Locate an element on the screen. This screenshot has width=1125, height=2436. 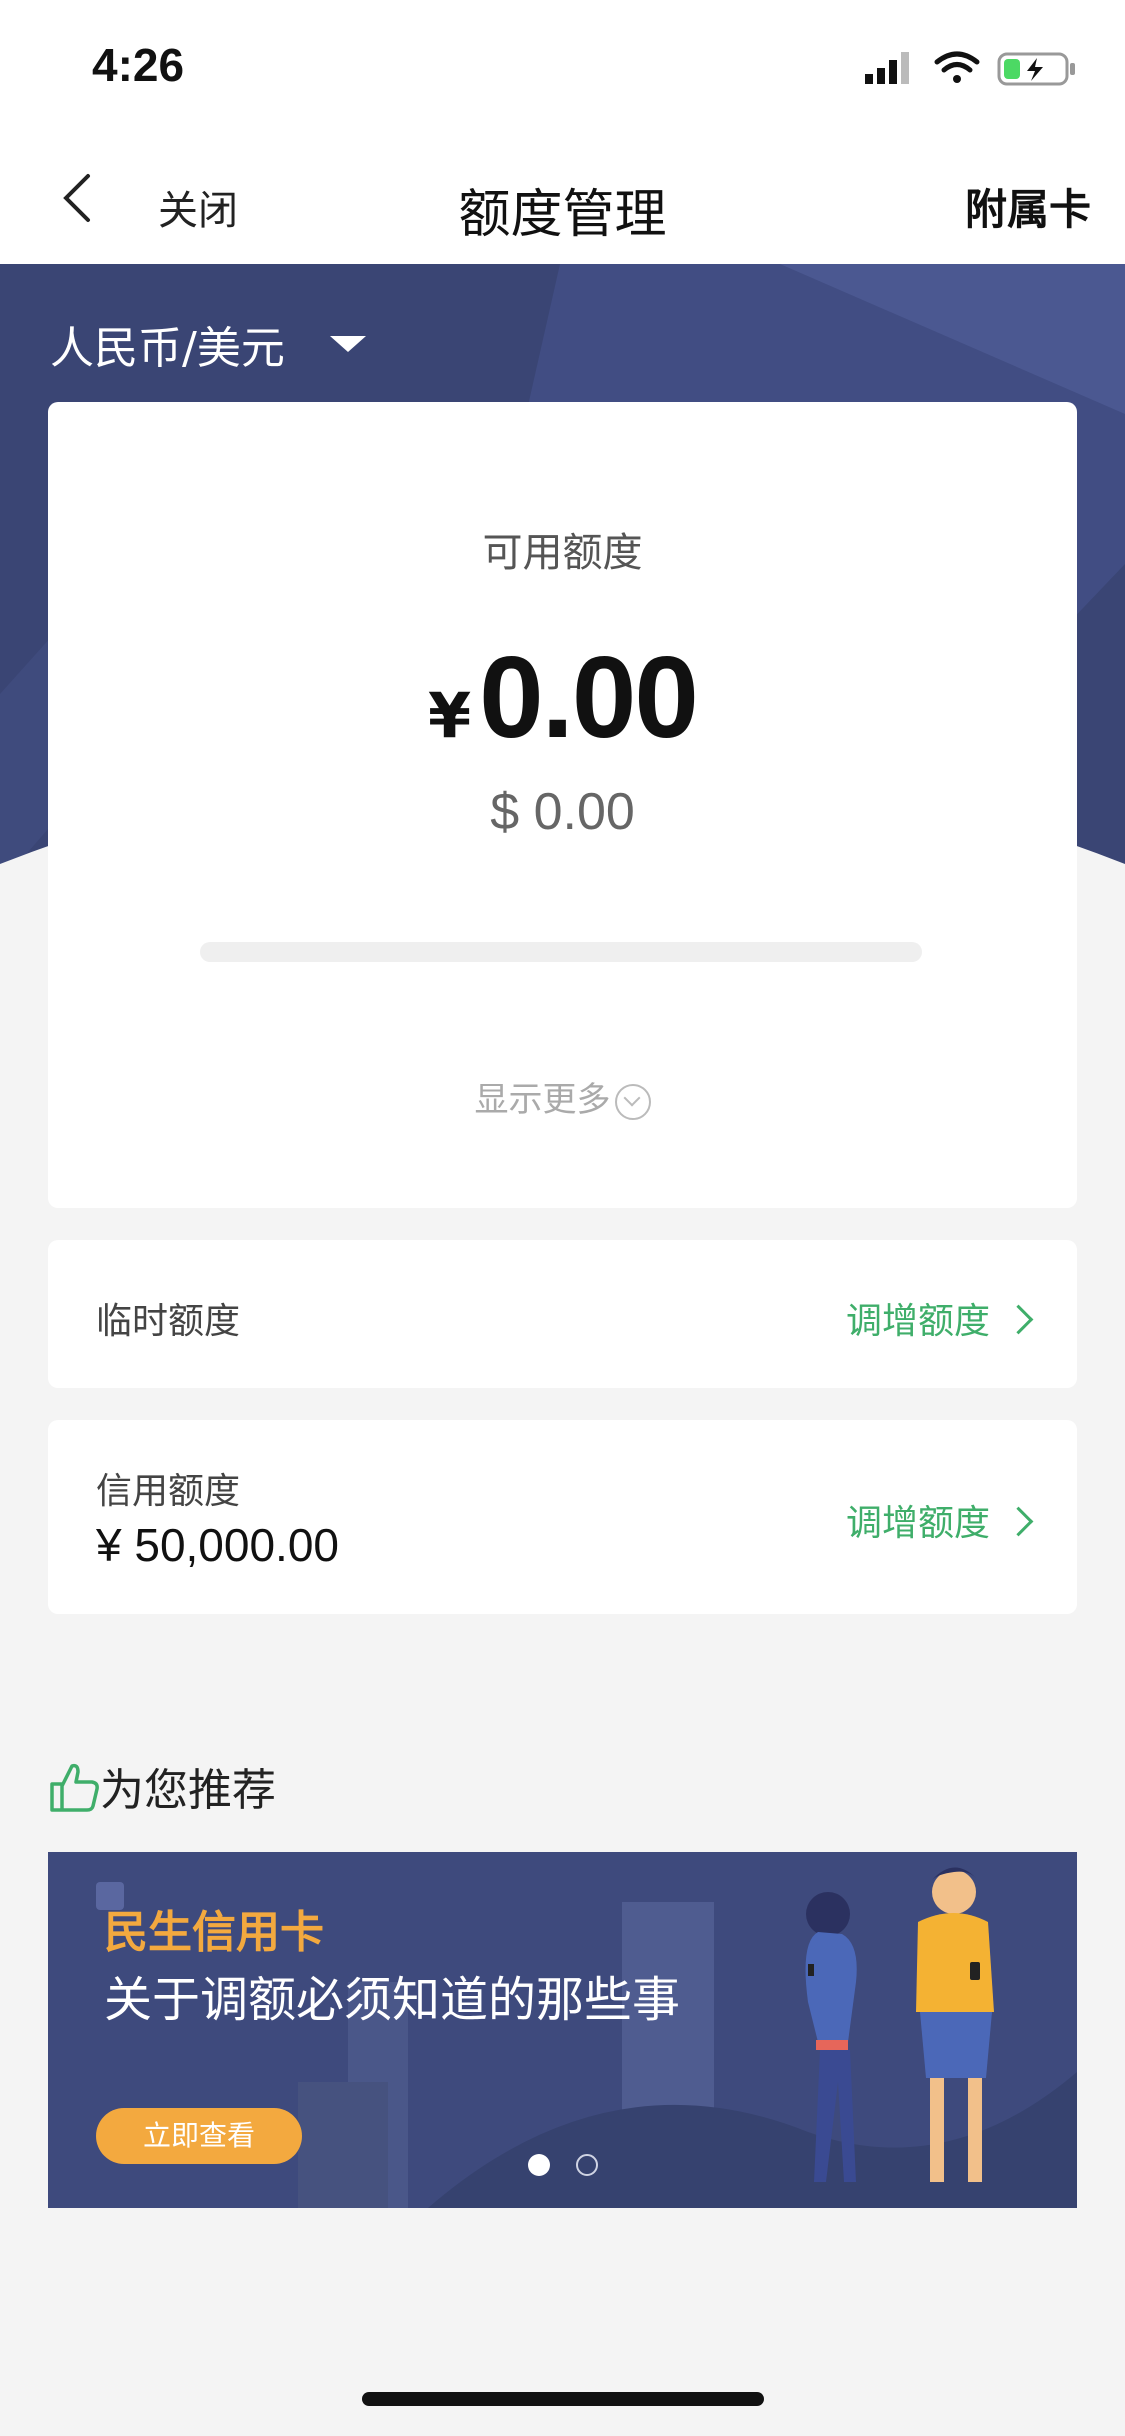
increase-temp-limit-button: 调增额度 is located at coordinates (939, 1318).